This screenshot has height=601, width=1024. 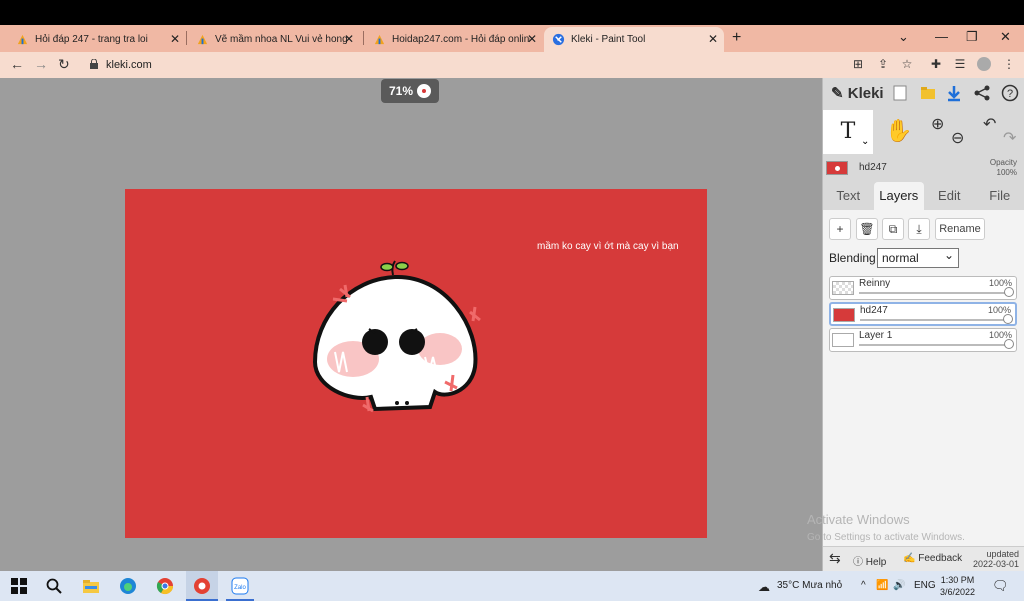 I want to click on help-link: ⓘ Help, so click(x=869, y=560).